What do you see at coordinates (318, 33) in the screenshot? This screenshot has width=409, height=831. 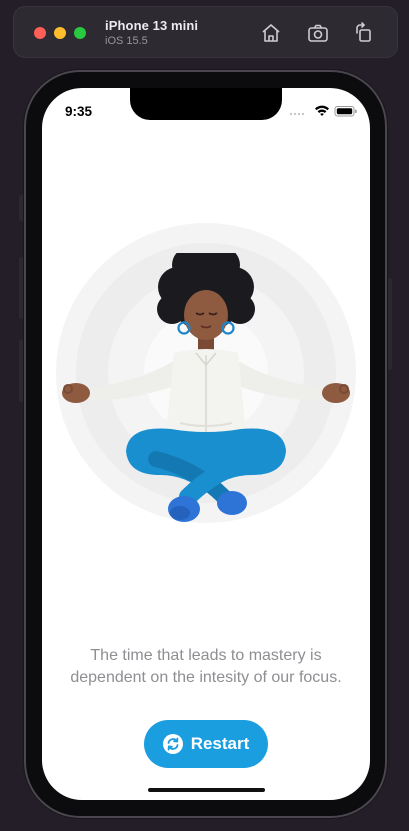 I see `screenshot-icon` at bounding box center [318, 33].